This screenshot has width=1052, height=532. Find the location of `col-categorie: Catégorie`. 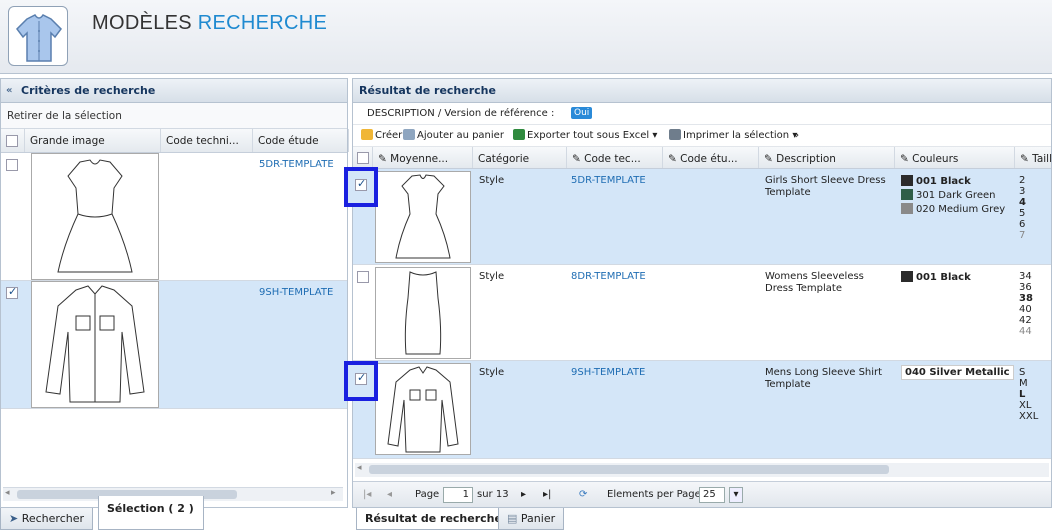

col-categorie: Catégorie is located at coordinates (520, 157).